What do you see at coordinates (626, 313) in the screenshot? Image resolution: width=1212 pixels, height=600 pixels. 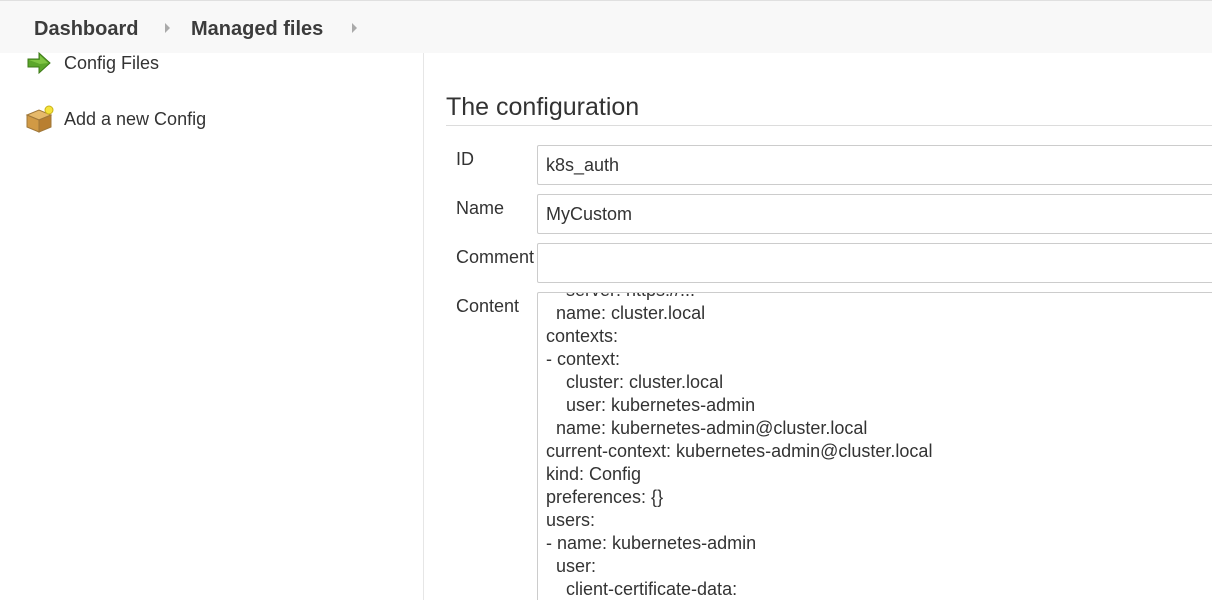 I see `content-line: name: cluster.local` at bounding box center [626, 313].